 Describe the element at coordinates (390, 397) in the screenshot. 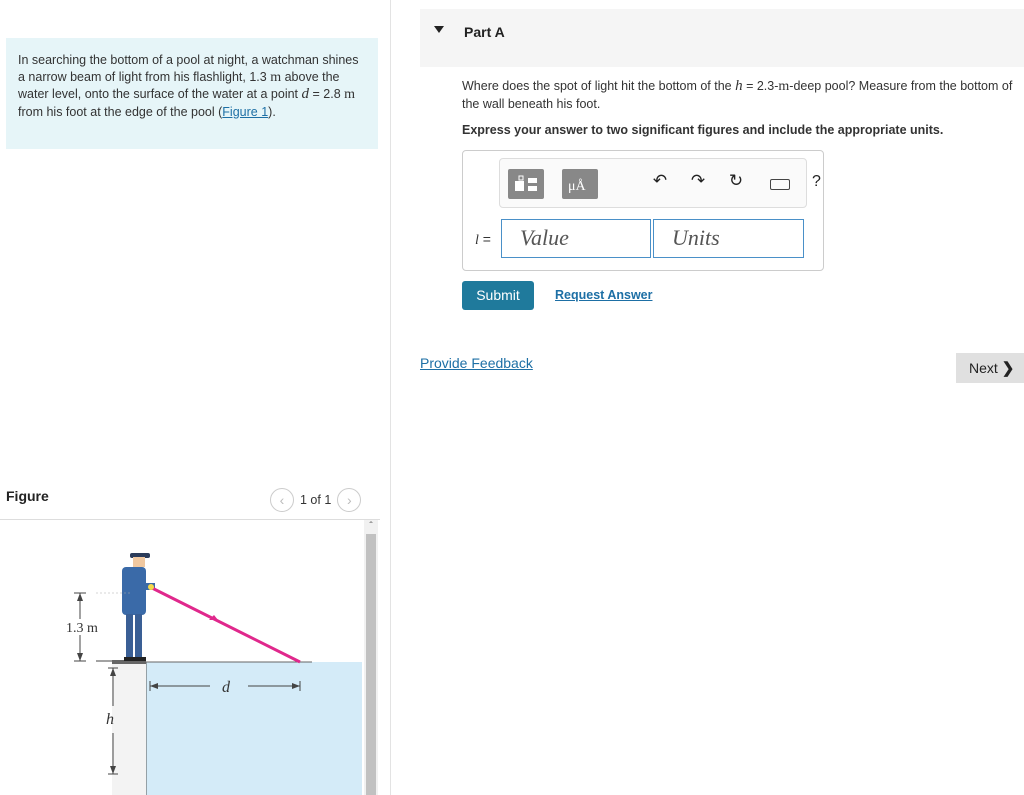

I see `panel-divider` at that location.